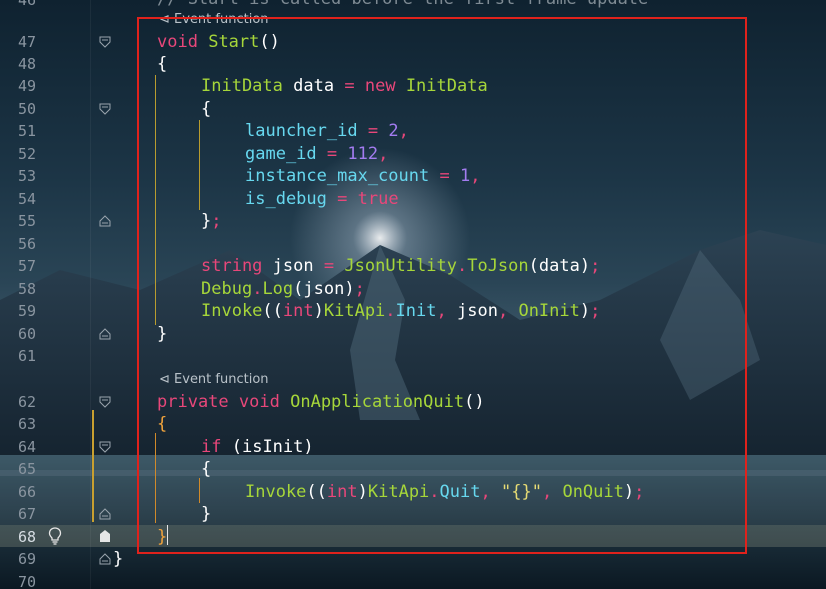 This screenshot has height=589, width=826. I want to click on line-number: 60, so click(26, 334).